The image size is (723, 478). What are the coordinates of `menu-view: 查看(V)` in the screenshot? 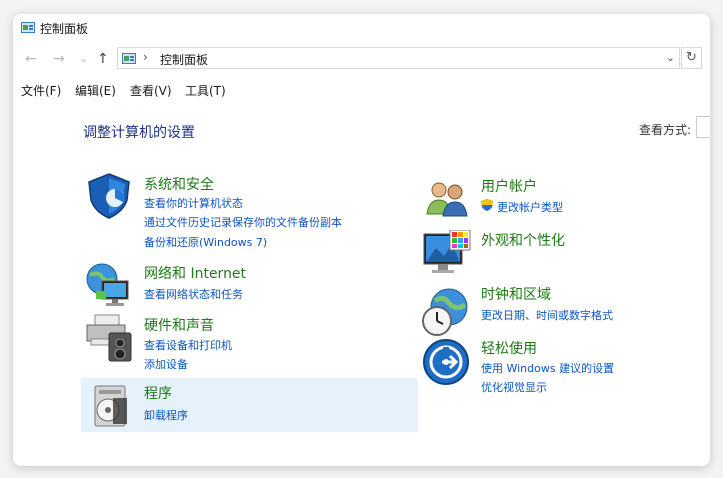 It's located at (151, 90).